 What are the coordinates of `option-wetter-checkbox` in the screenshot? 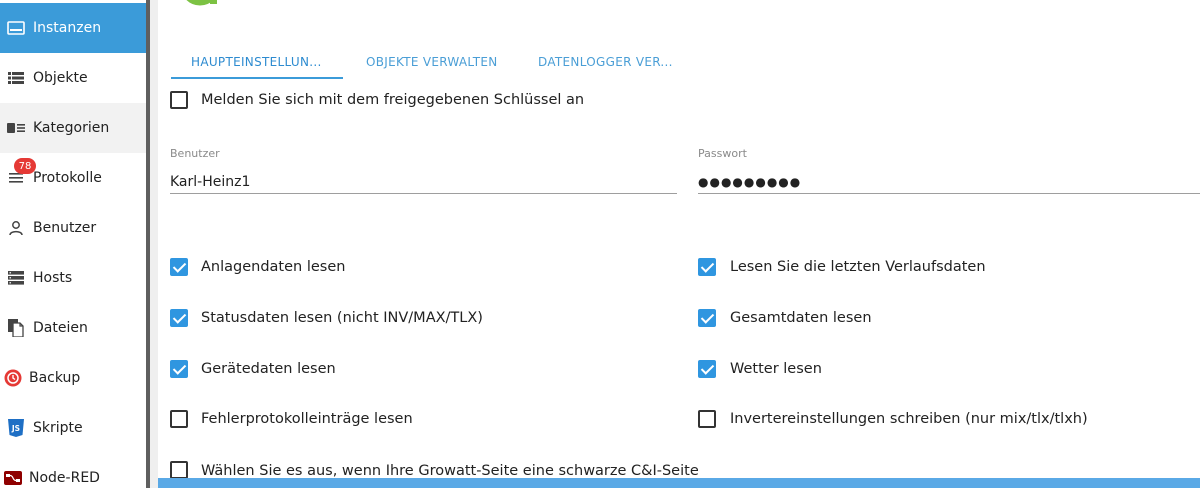 It's located at (707, 369).